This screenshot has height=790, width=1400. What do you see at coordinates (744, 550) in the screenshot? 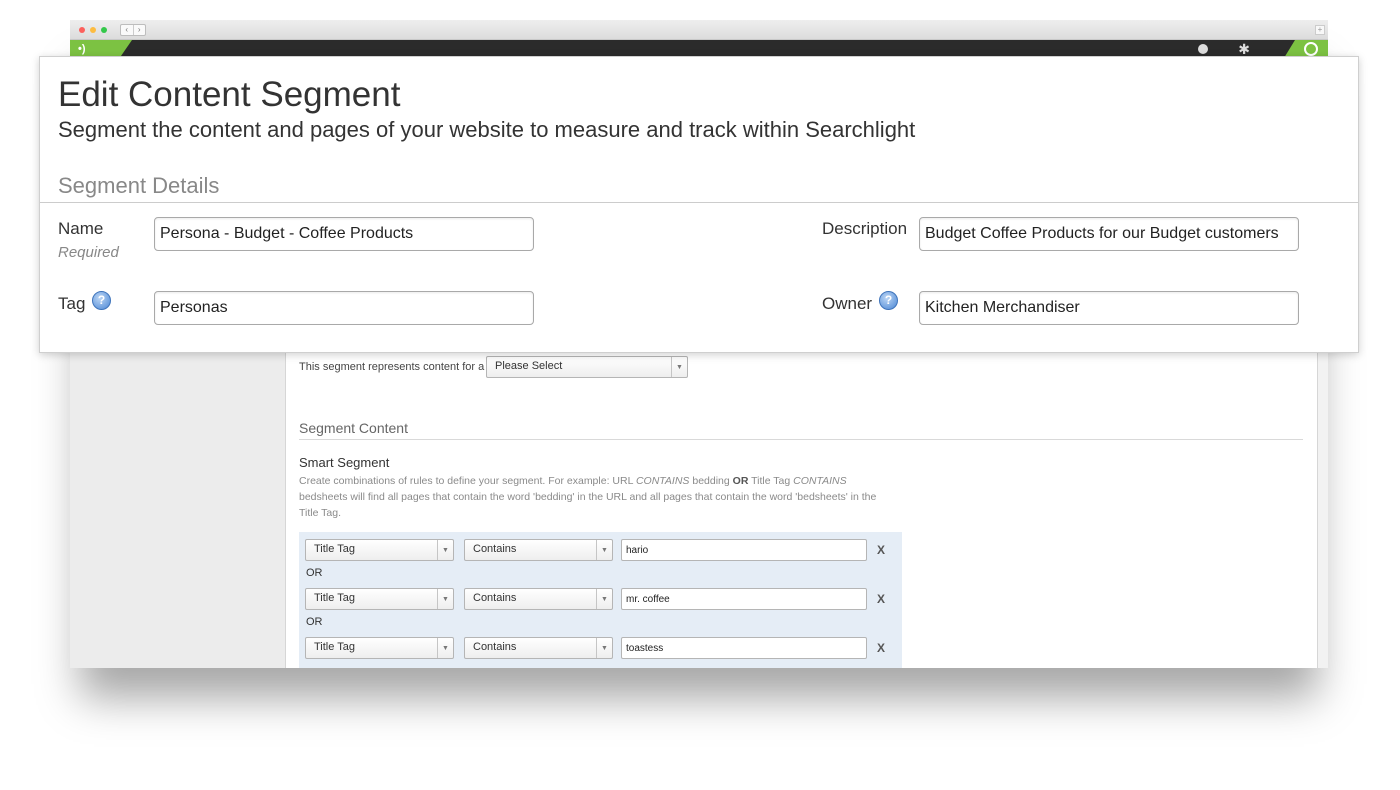
I see `rule-value-input: hario` at bounding box center [744, 550].